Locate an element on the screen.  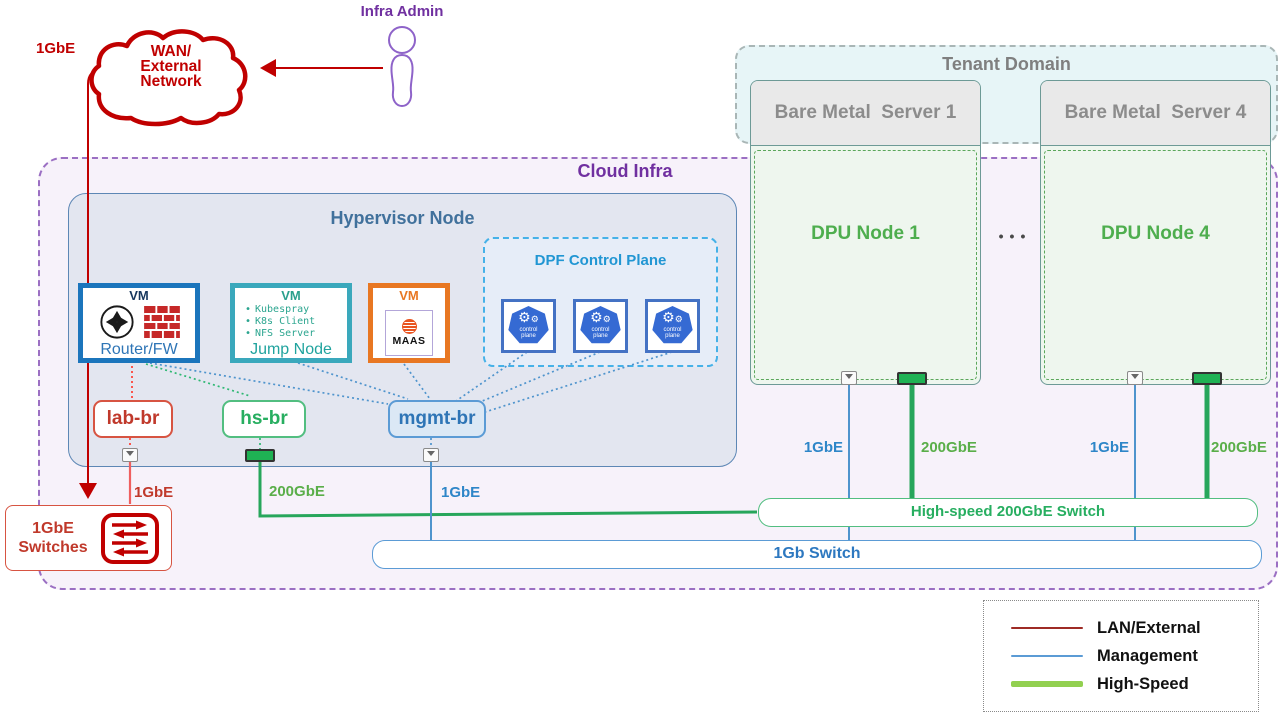
list-item: • Kubespray is located at coordinates (294, 310).